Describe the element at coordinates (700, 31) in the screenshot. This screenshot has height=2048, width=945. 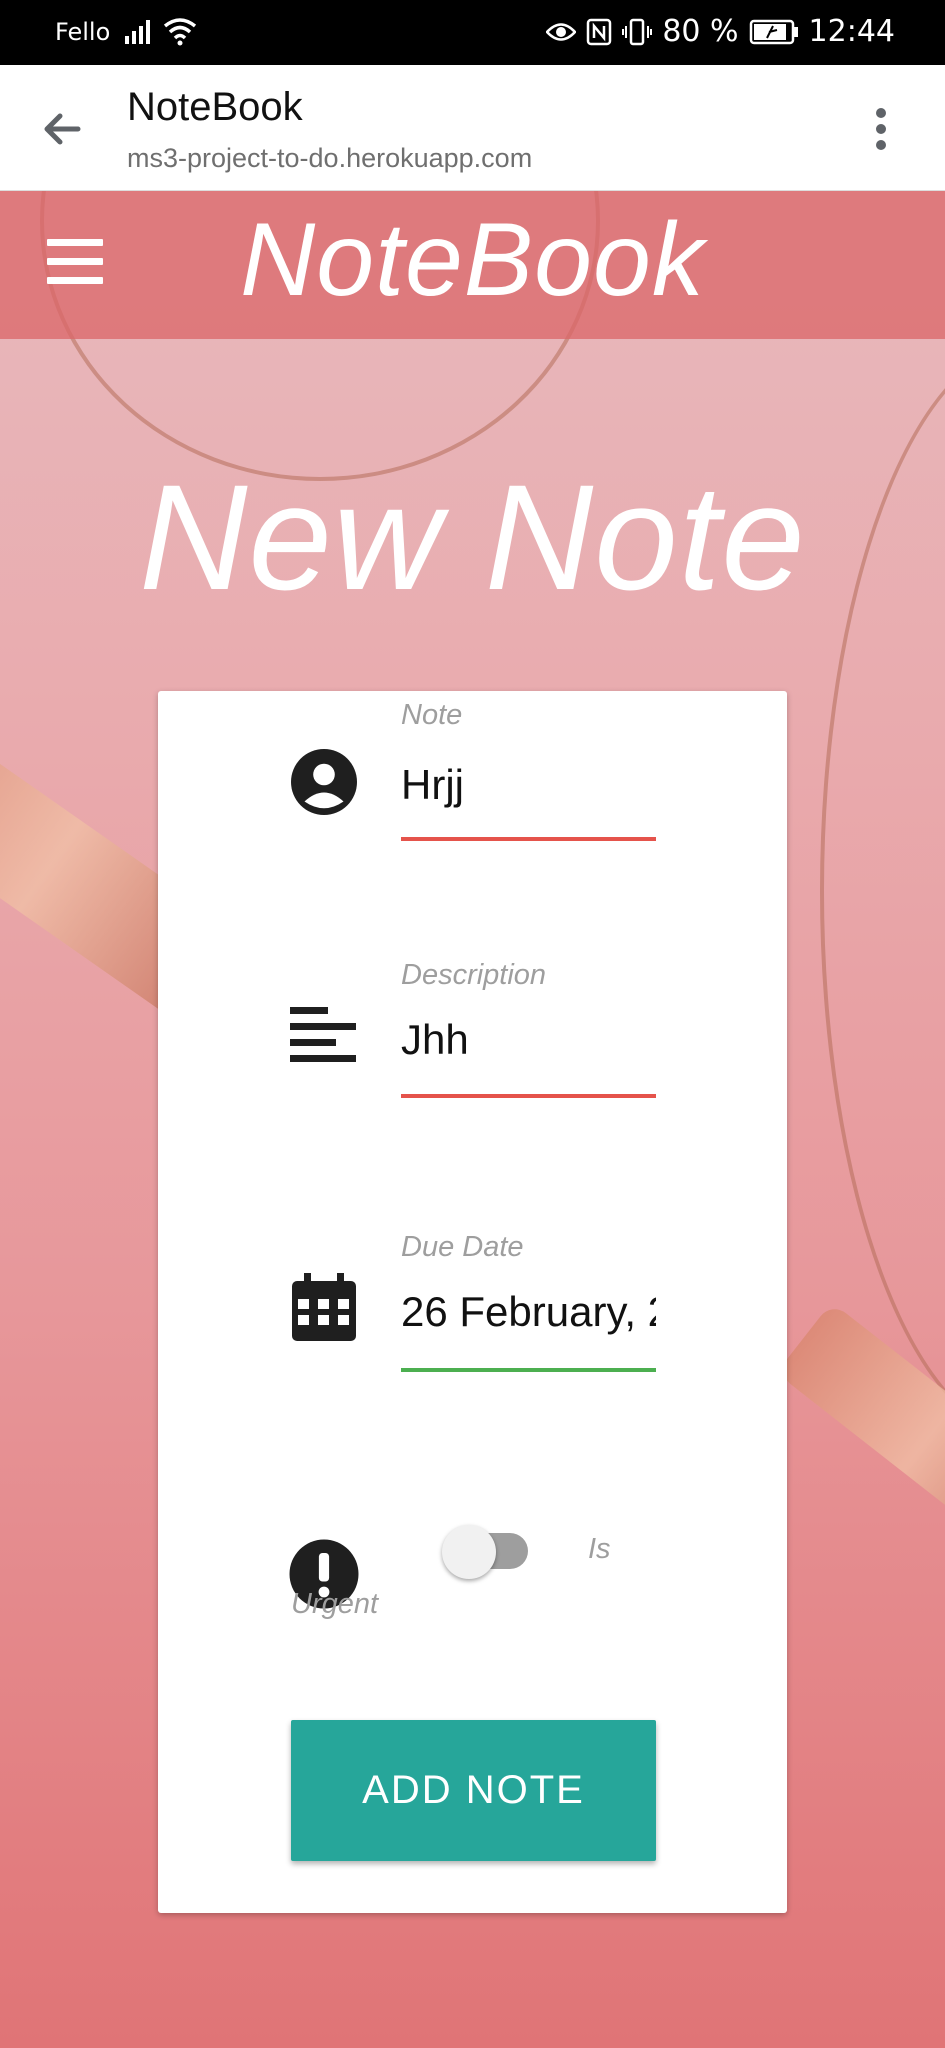
I see `battery-percent: 80 %` at that location.